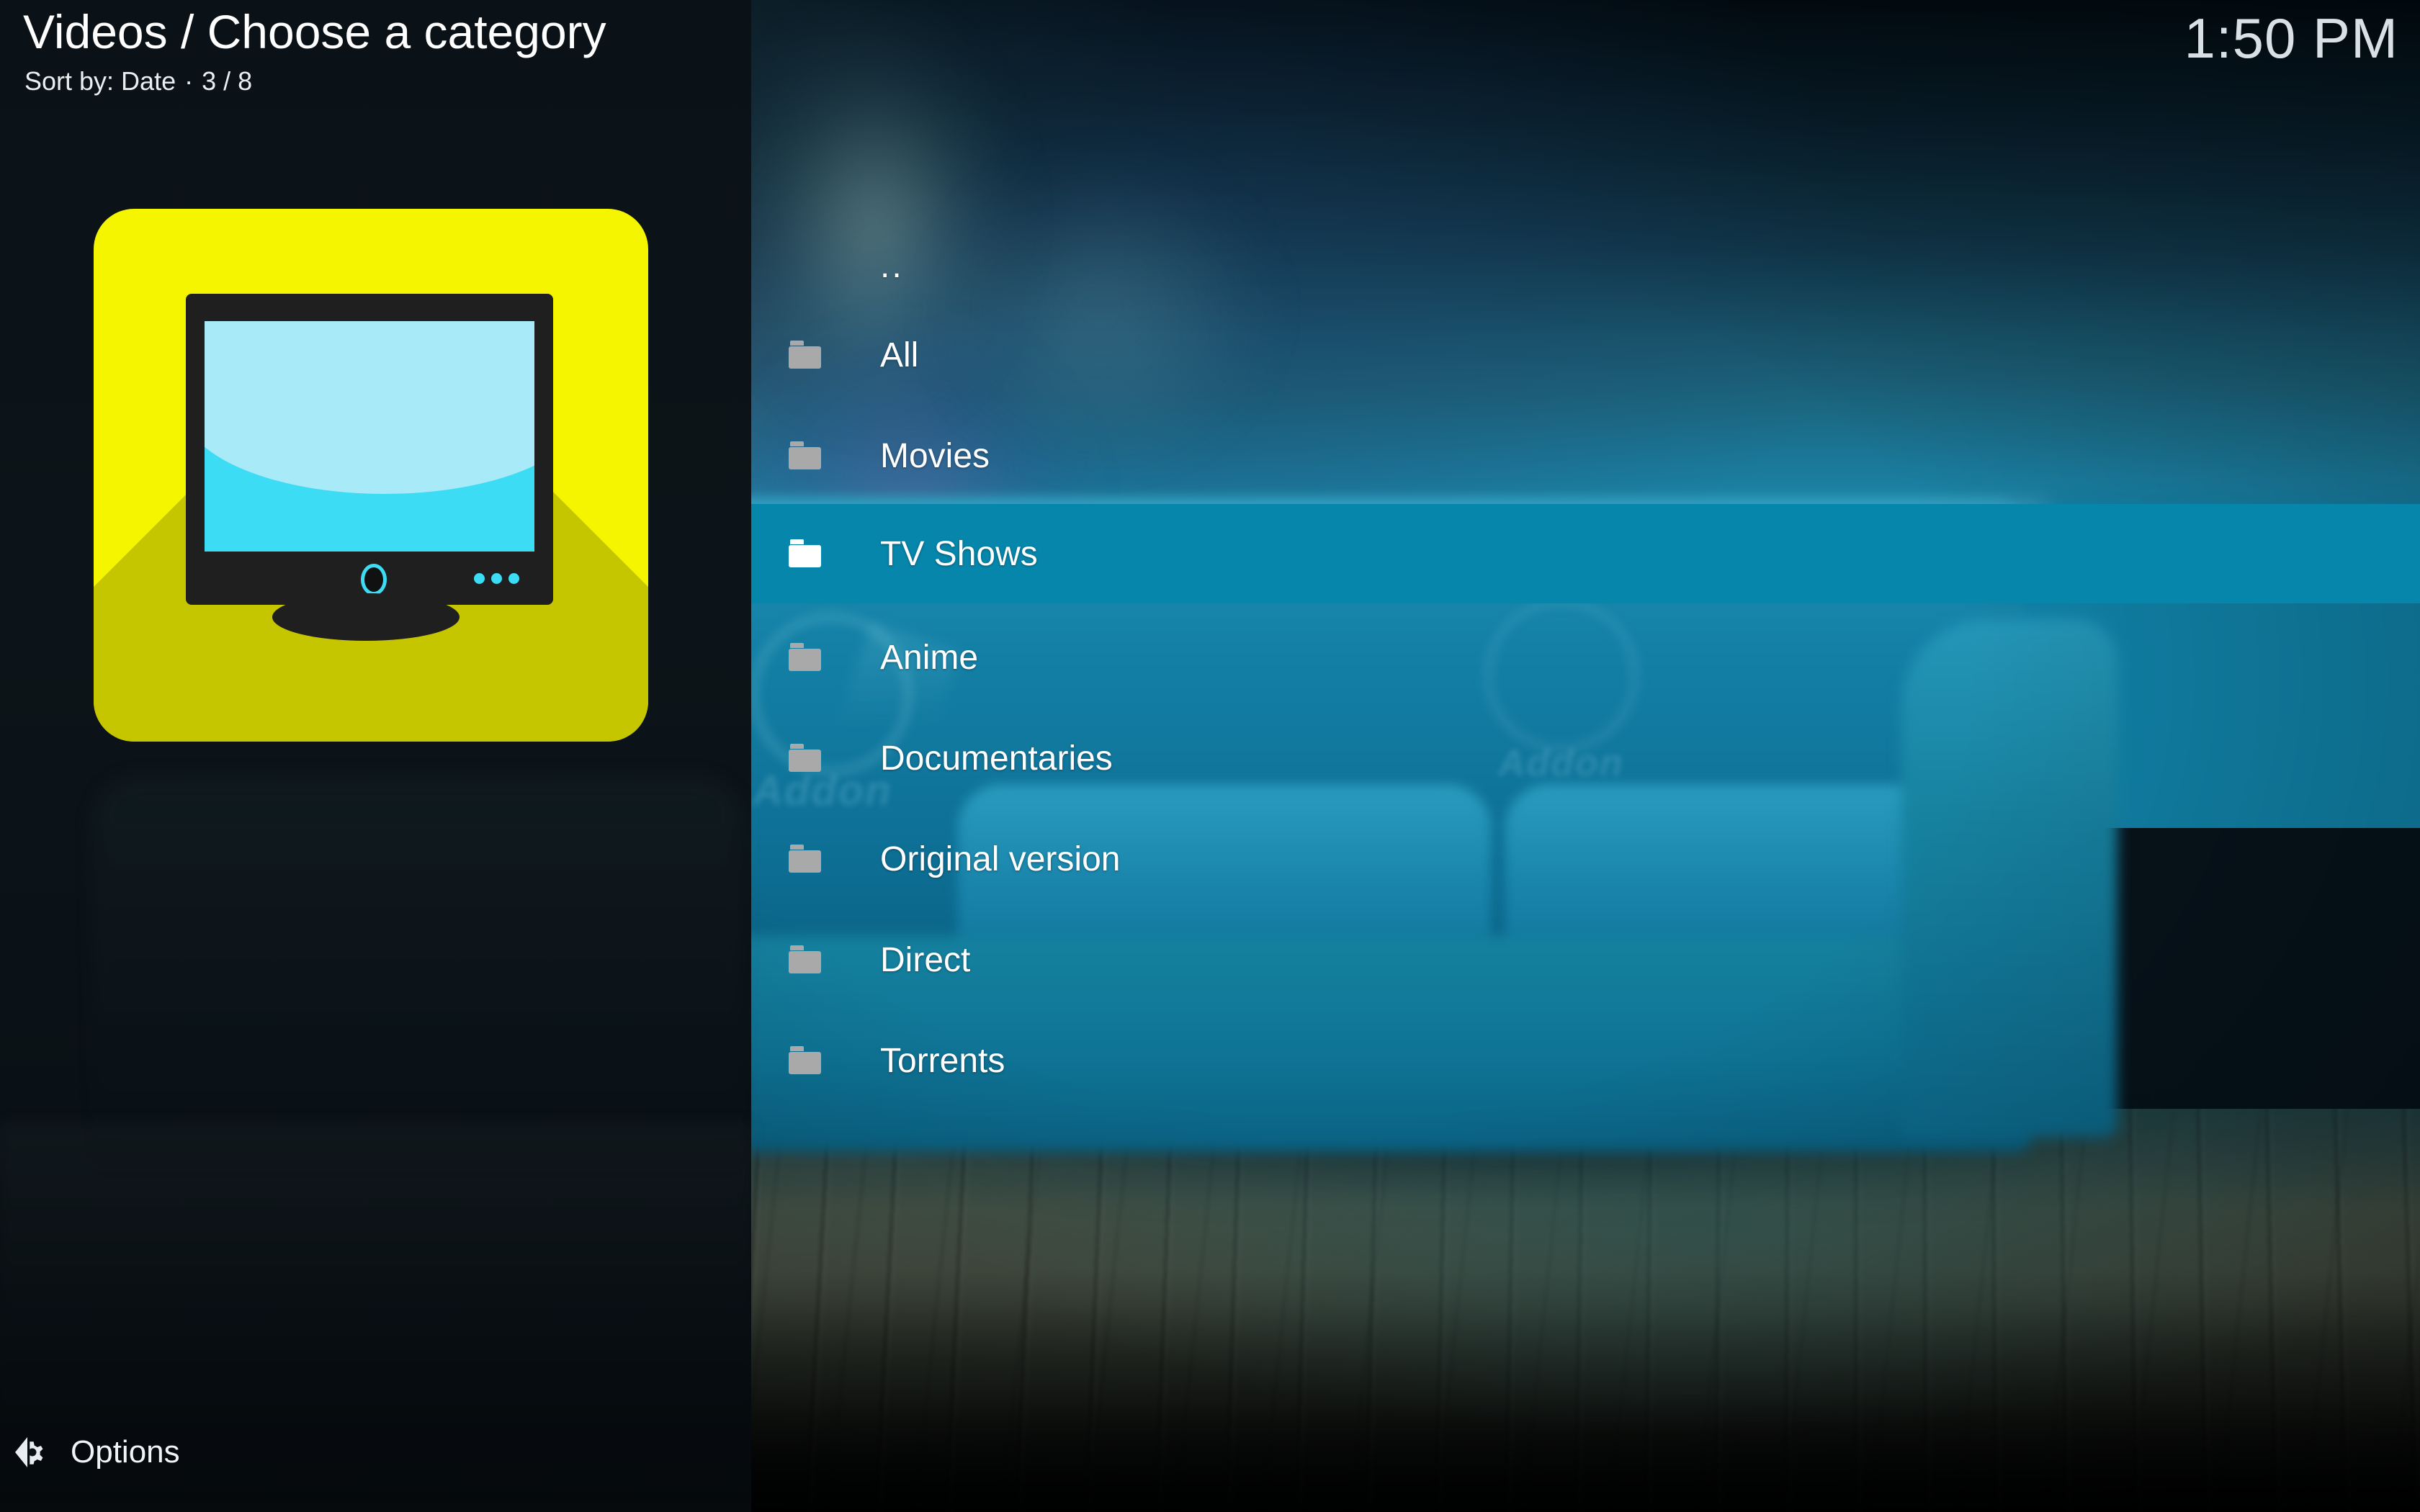 This screenshot has height=1512, width=2420. I want to click on tv-power-button-icon, so click(374, 579).